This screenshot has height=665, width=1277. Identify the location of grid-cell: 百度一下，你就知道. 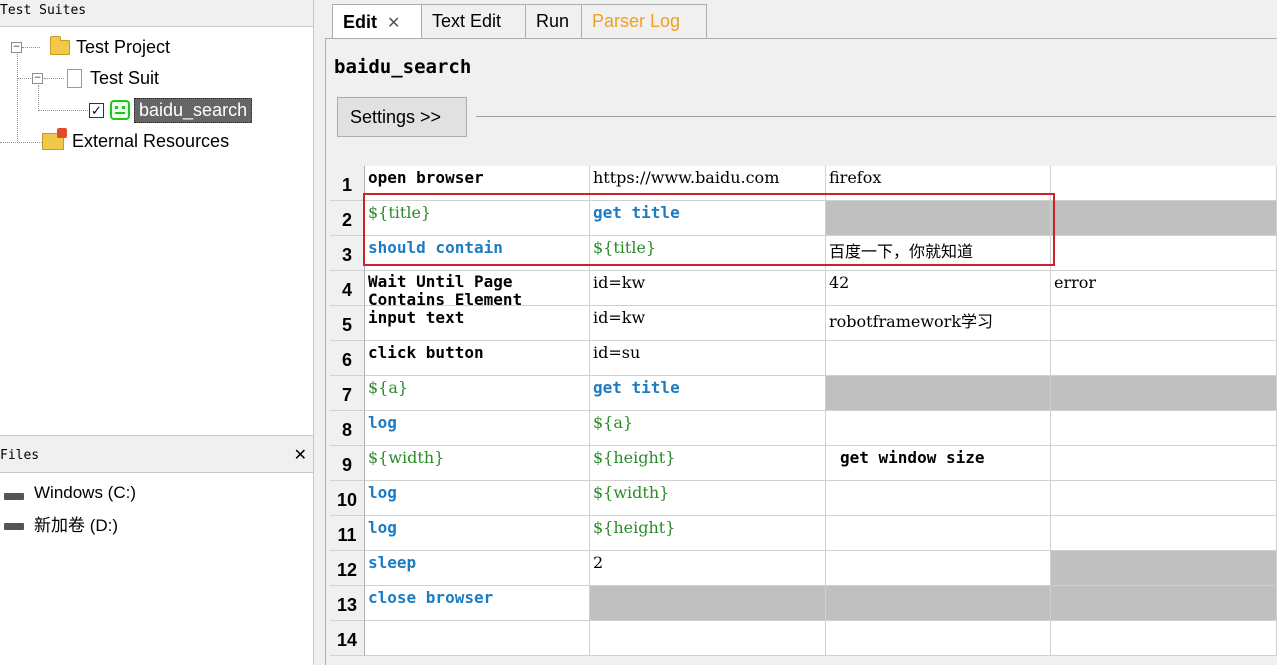
(938, 253).